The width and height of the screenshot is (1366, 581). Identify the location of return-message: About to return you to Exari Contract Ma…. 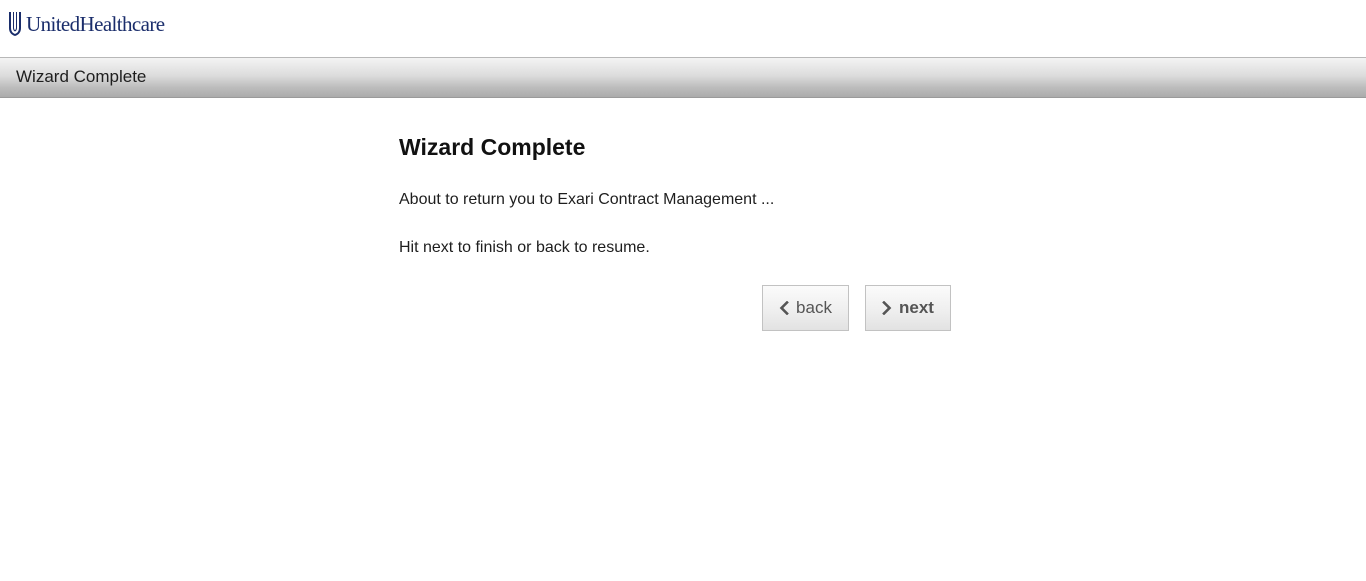
(587, 199).